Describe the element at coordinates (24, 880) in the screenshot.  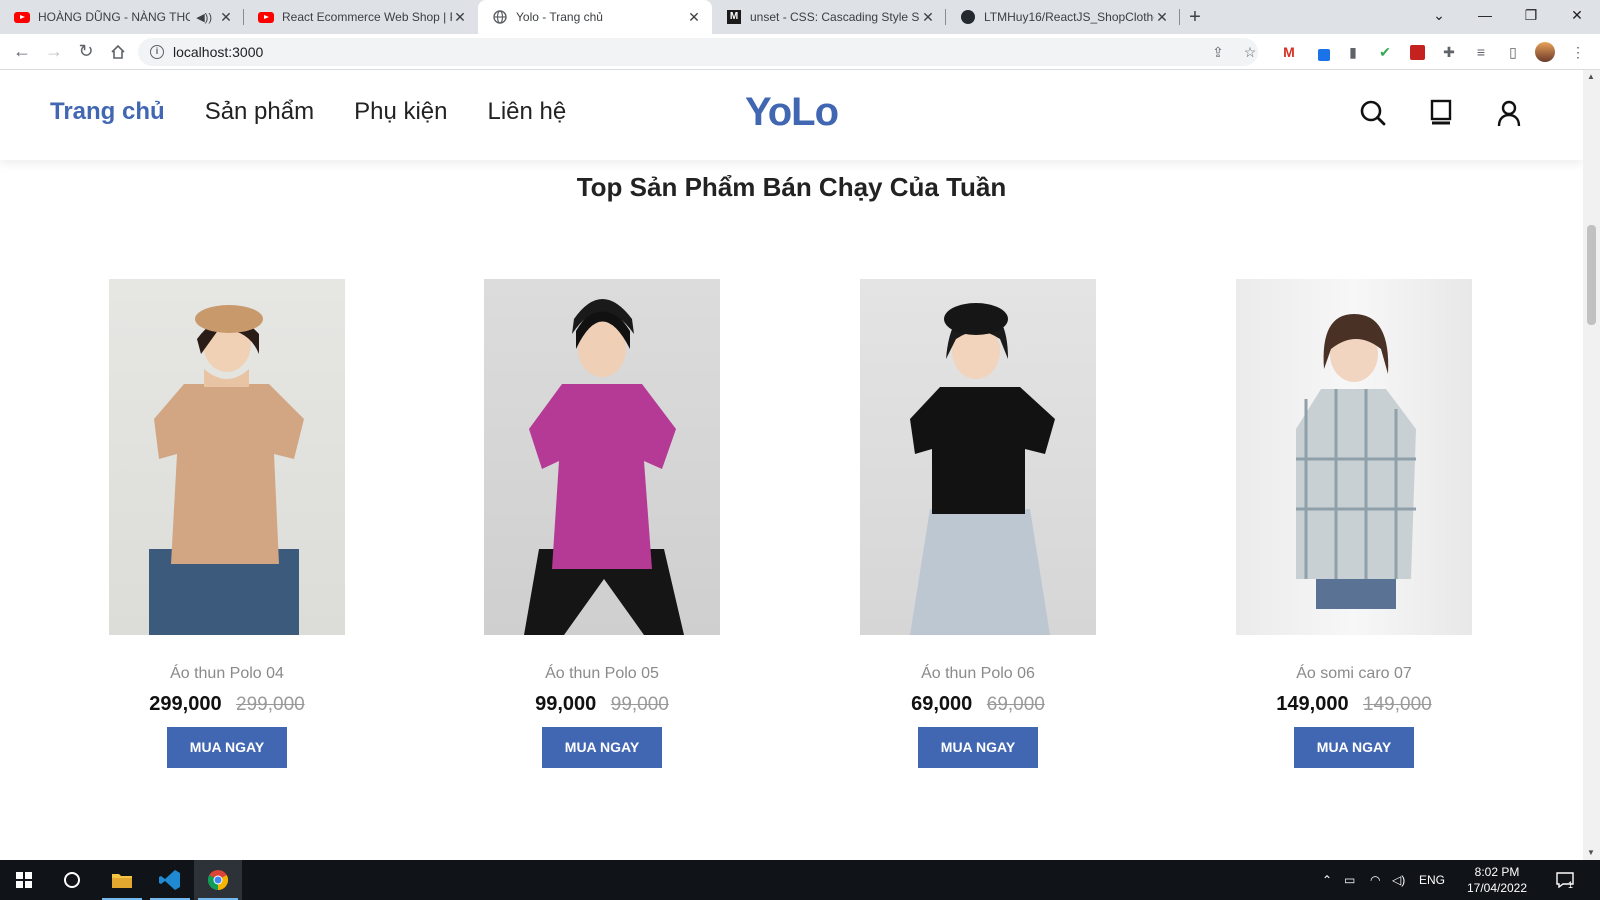
I see `windows-start-icon` at that location.